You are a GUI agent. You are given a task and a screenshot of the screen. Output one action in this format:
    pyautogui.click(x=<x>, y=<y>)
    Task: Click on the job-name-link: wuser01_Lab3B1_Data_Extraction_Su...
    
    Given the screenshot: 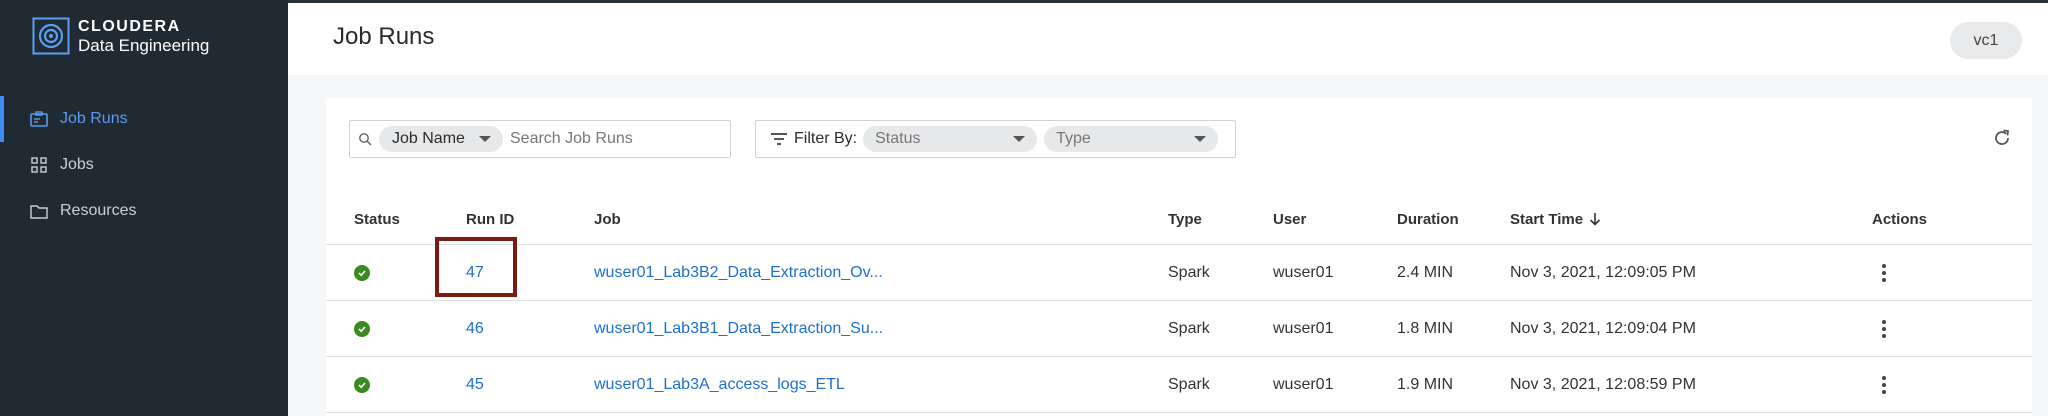 What is the action you would take?
    pyautogui.click(x=738, y=329)
    